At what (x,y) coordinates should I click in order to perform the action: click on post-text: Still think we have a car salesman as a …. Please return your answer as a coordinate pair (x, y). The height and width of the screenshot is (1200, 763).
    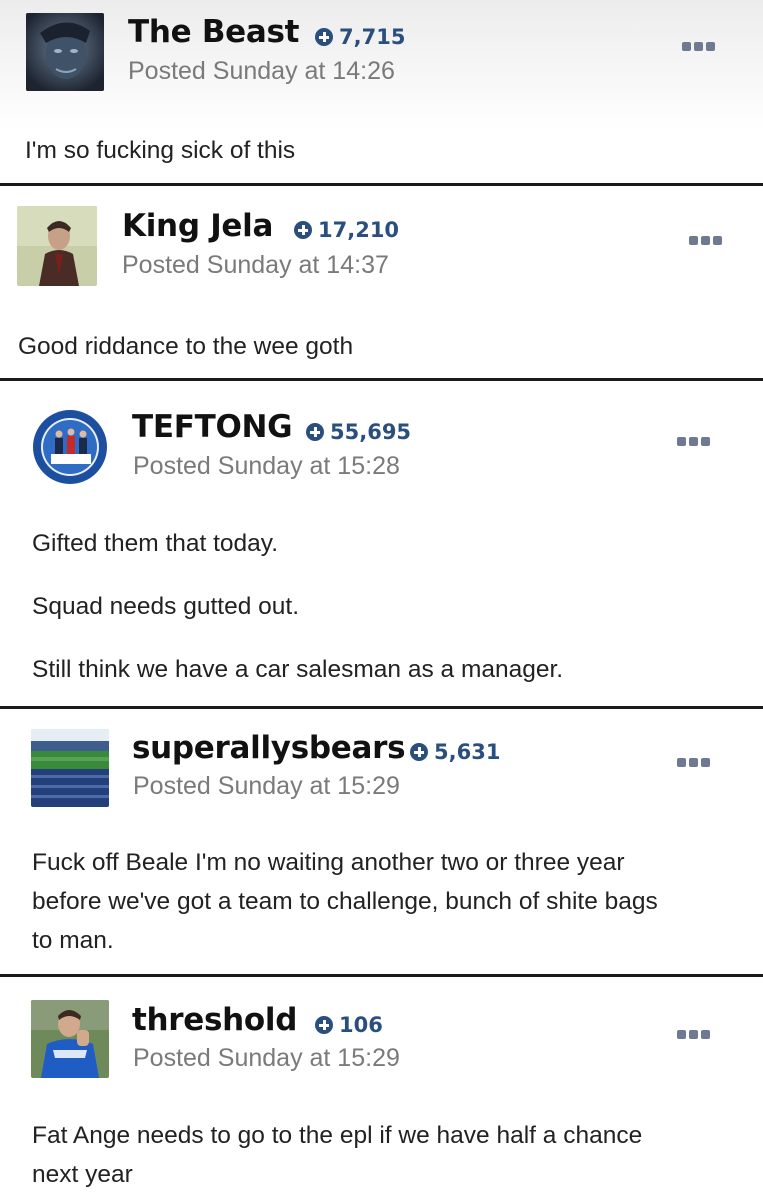
    Looking at the image, I should click on (298, 669).